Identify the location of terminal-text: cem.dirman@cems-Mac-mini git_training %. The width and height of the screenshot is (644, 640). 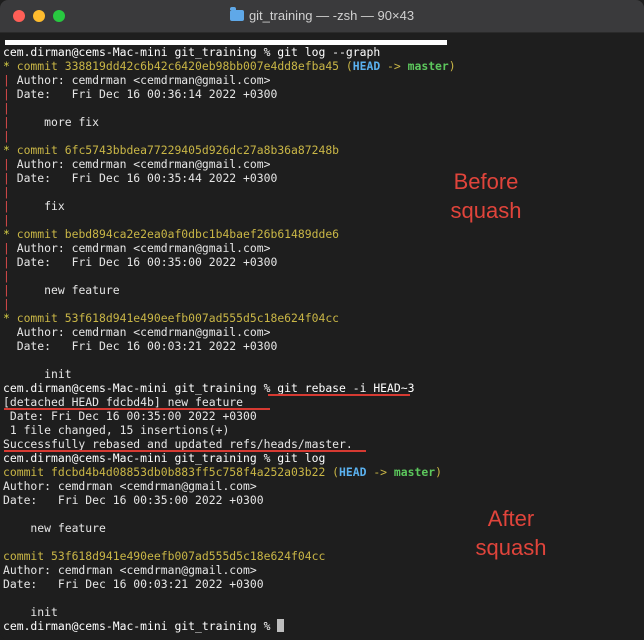
(140, 626).